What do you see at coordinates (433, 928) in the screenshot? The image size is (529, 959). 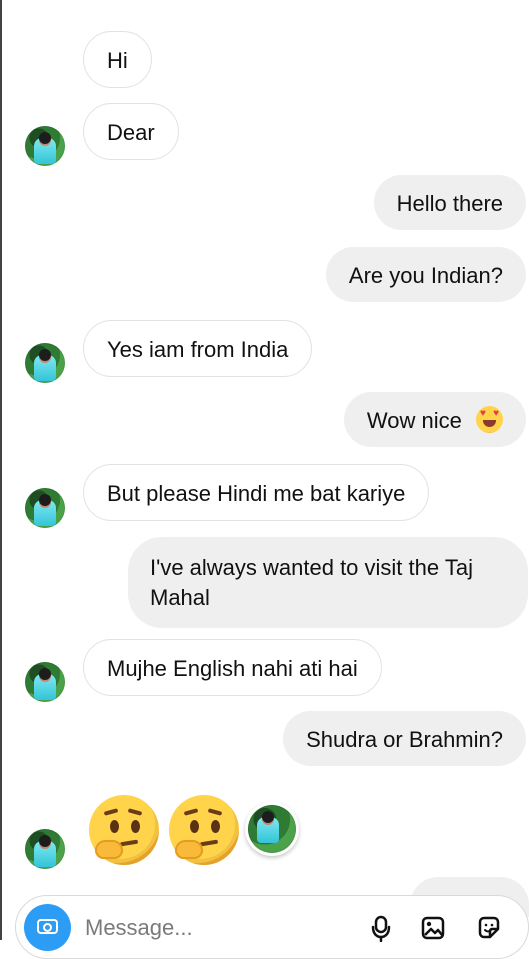 I see `gallery-icon` at bounding box center [433, 928].